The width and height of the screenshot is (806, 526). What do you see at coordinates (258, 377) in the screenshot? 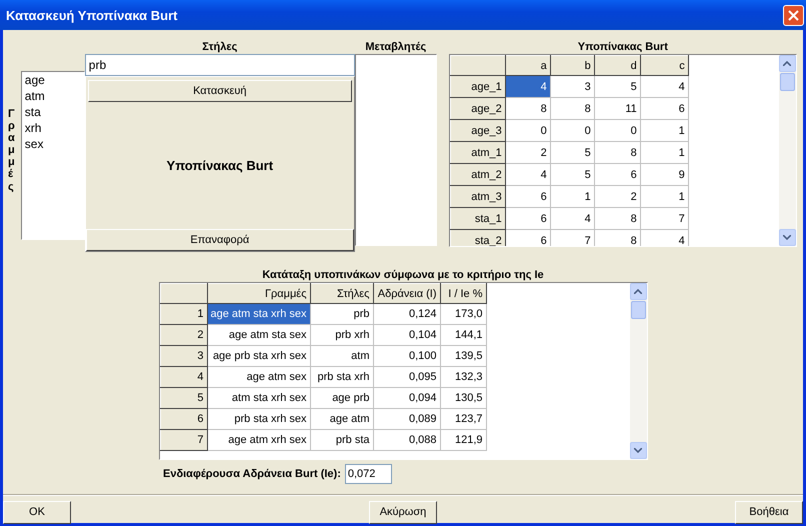
I see `table-cell: age atm sex` at bounding box center [258, 377].